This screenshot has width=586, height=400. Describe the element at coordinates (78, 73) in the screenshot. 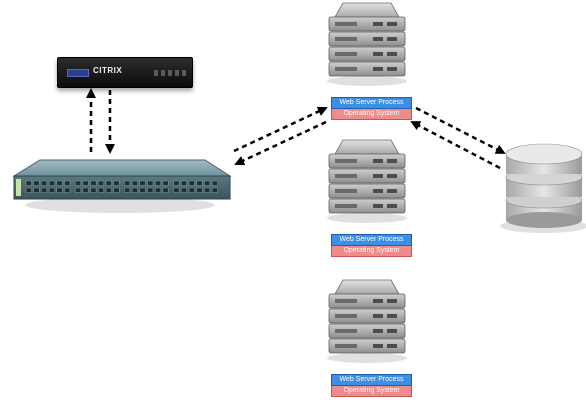

I see `drive-bay` at that location.